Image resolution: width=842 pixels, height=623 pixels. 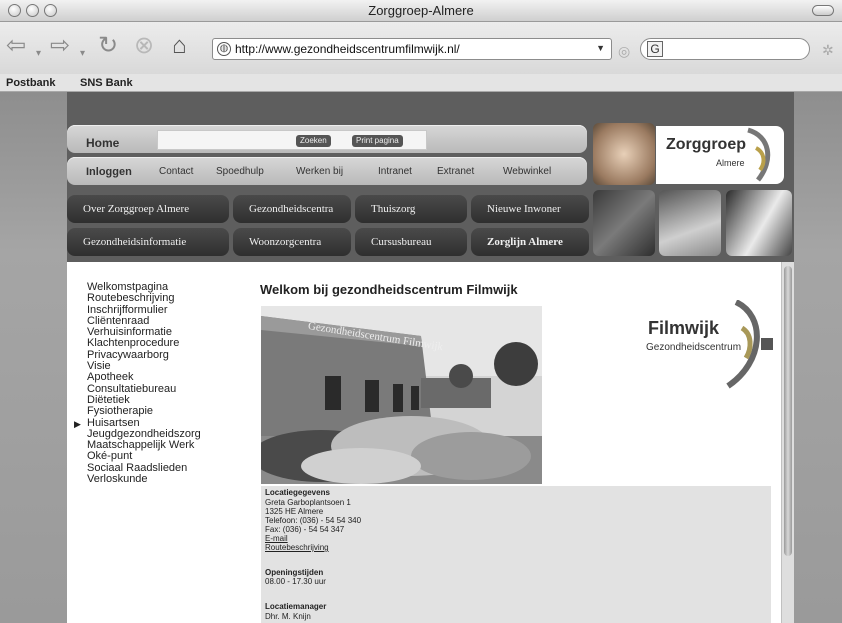 I want to click on nav-zorglijn-almere: Zorglijn Almere, so click(x=530, y=242).